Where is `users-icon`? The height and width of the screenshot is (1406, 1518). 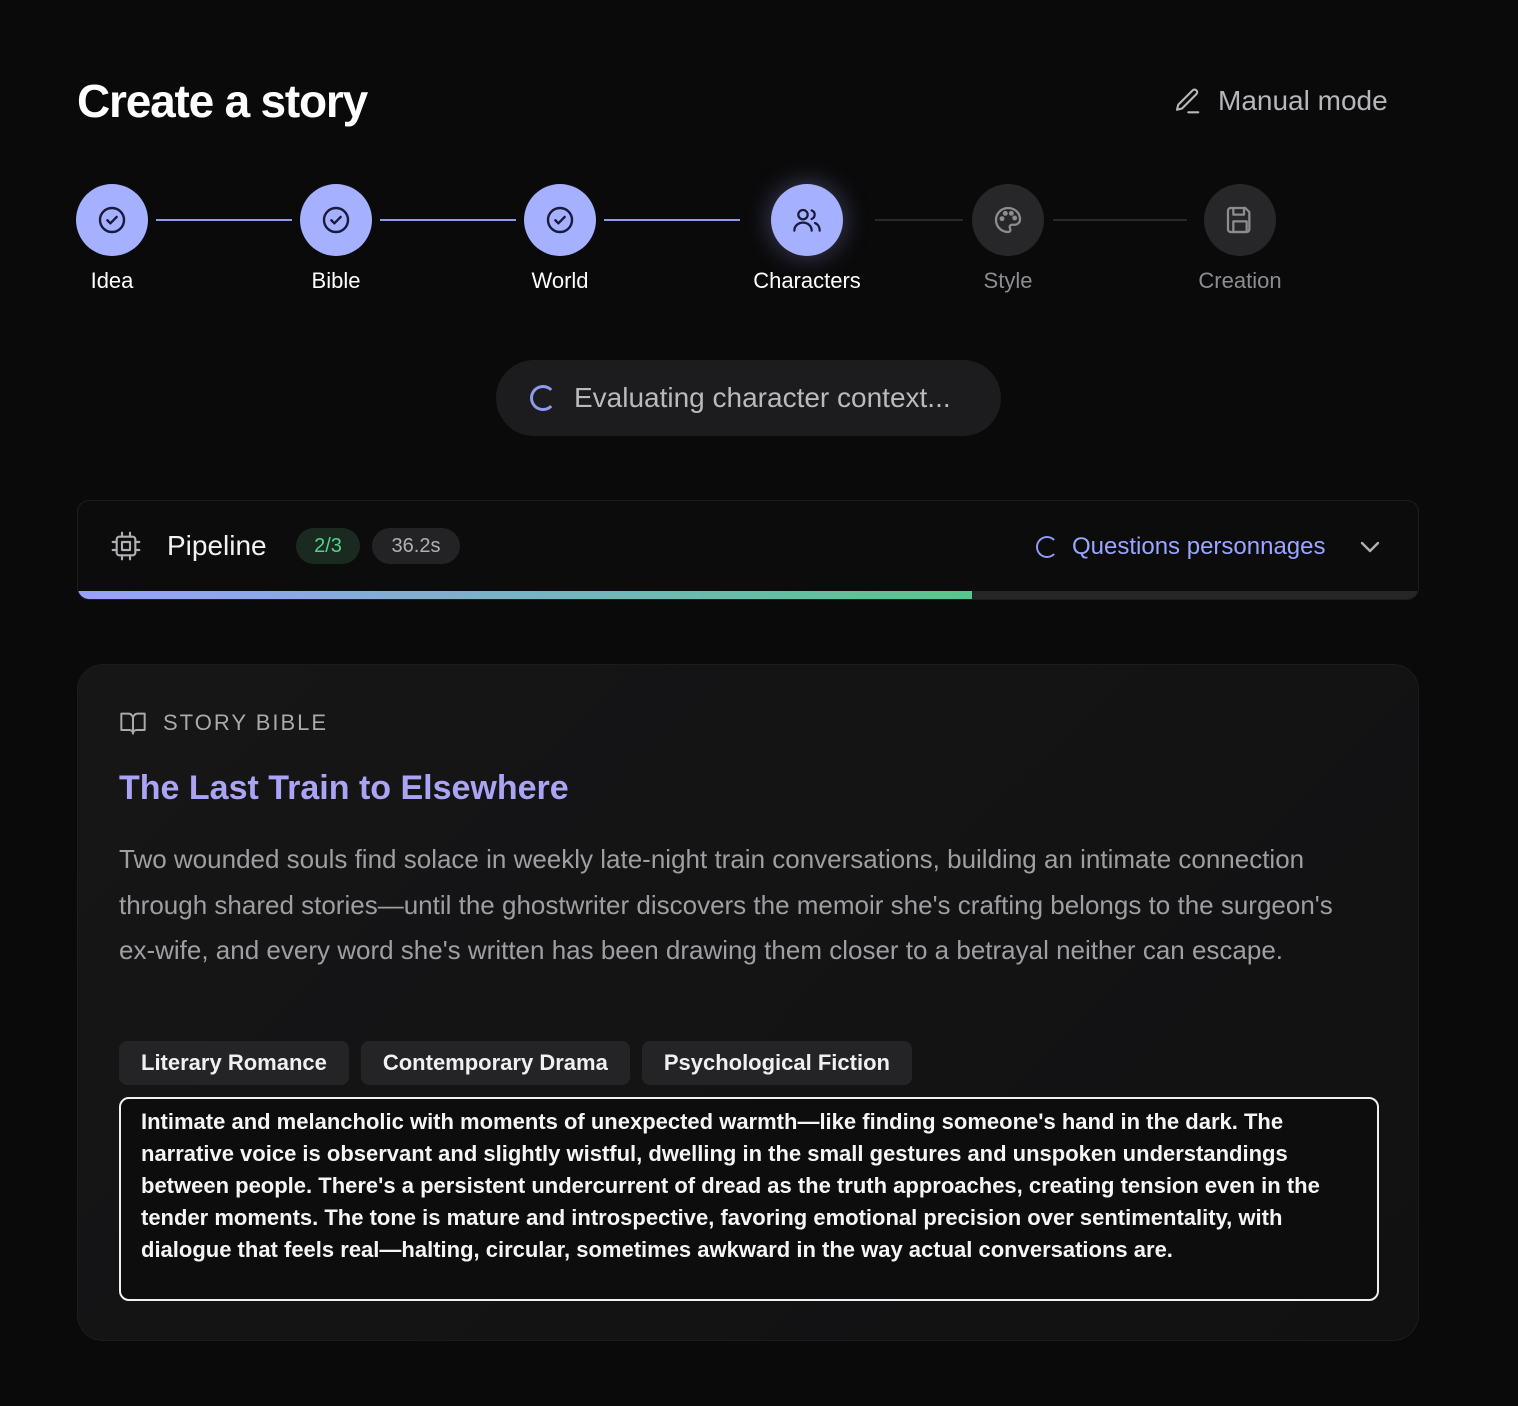 users-icon is located at coordinates (807, 220).